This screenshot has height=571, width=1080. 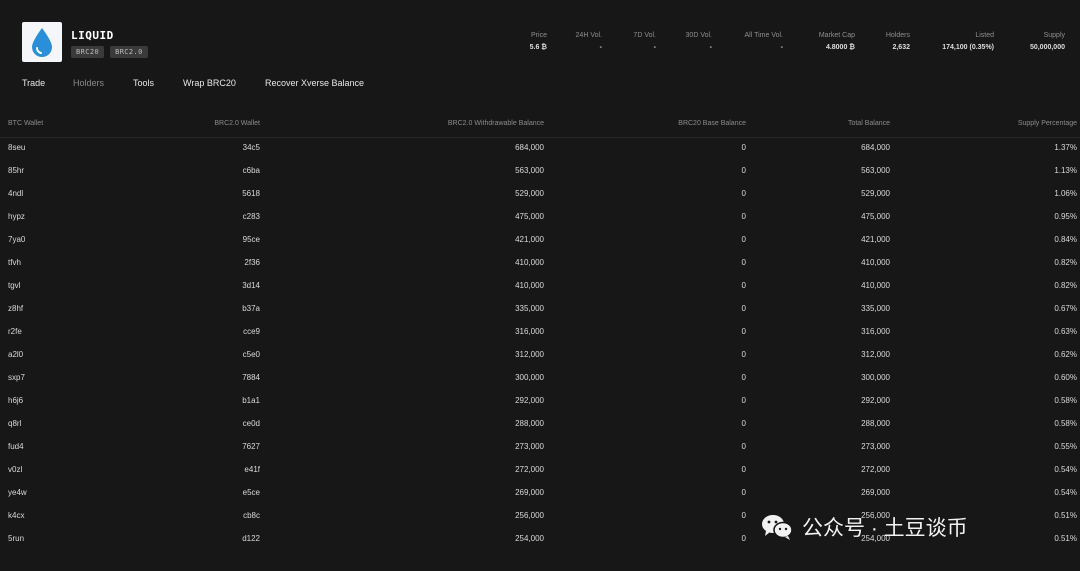 I want to click on tab-tools: Tools, so click(x=143, y=83).